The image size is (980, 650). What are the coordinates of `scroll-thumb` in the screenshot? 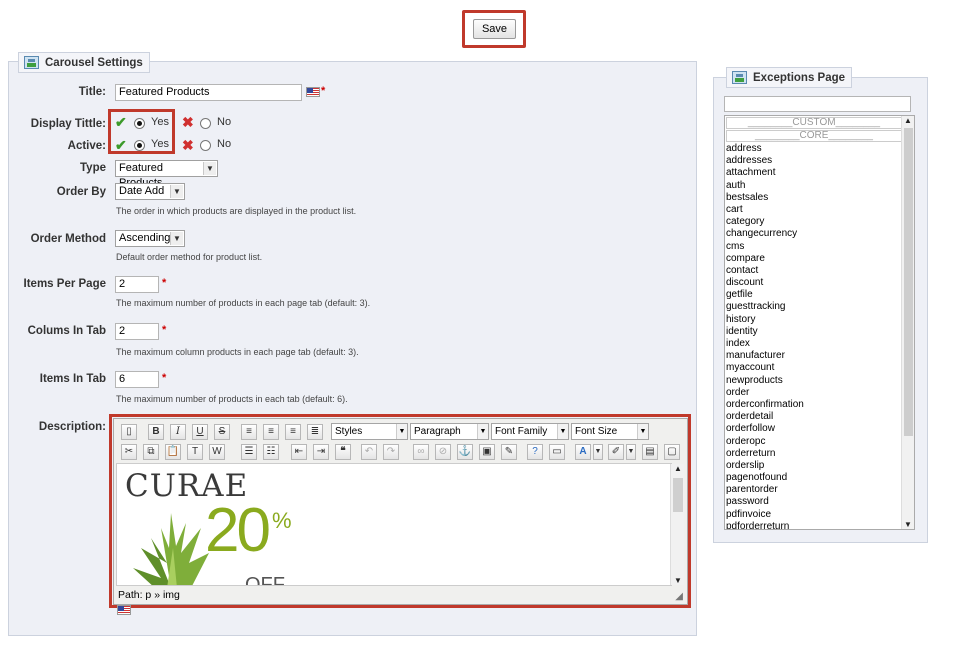 It's located at (908, 282).